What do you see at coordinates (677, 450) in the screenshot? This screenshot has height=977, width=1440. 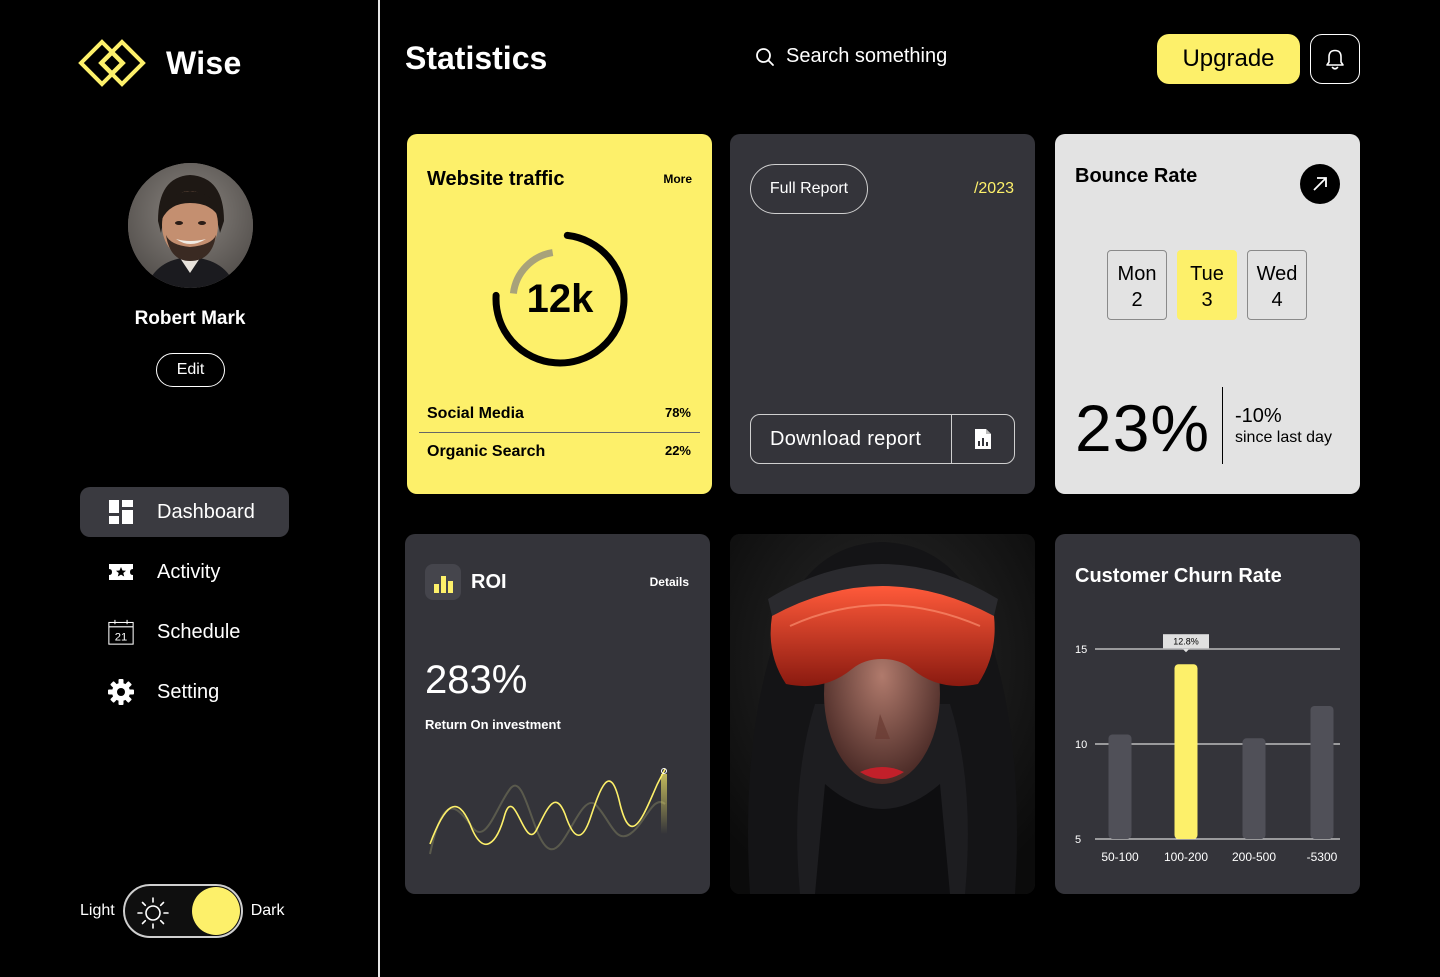 I see `source-percent: 22%` at bounding box center [677, 450].